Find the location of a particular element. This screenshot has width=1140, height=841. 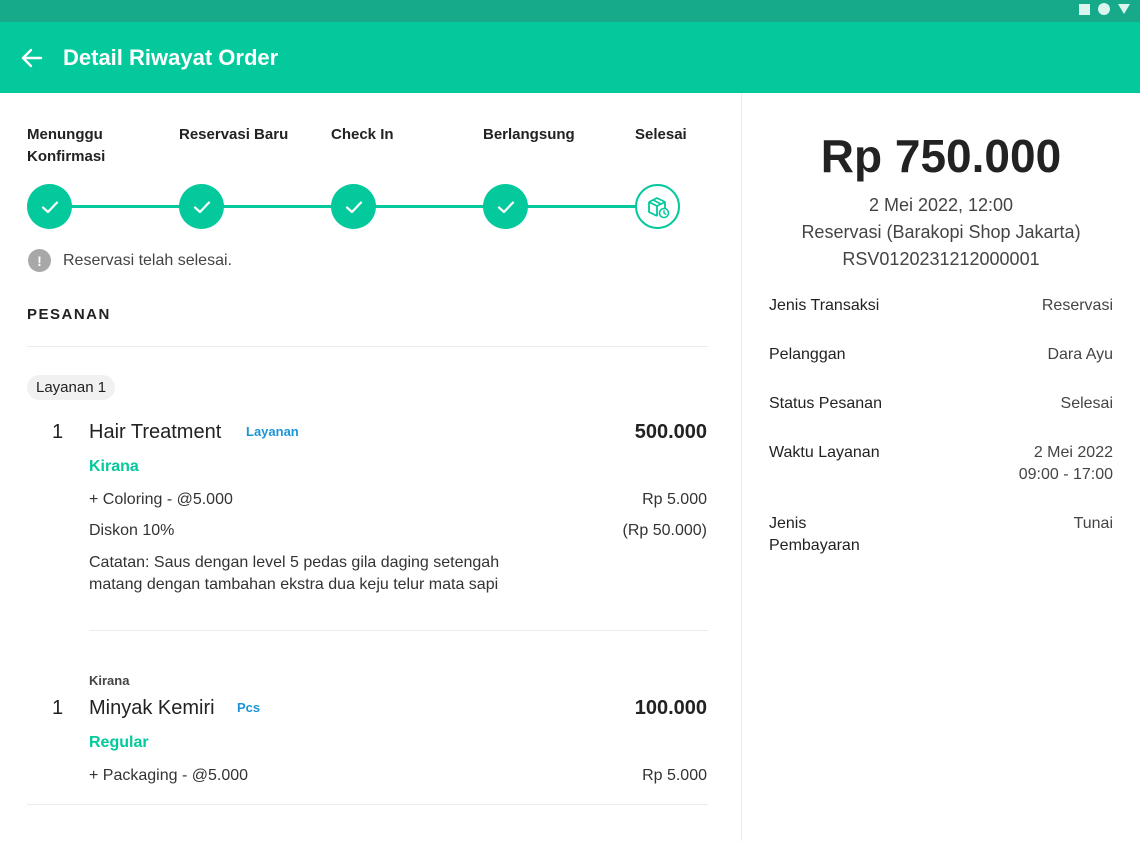

step-circle-new-reservation is located at coordinates (201, 206).